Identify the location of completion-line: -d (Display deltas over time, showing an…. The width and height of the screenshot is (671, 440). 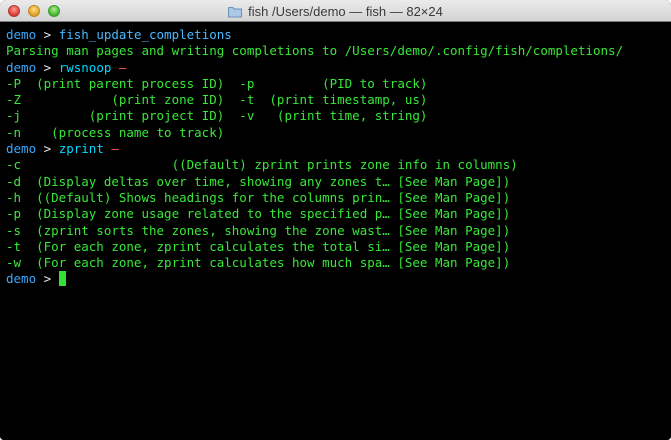
(258, 181).